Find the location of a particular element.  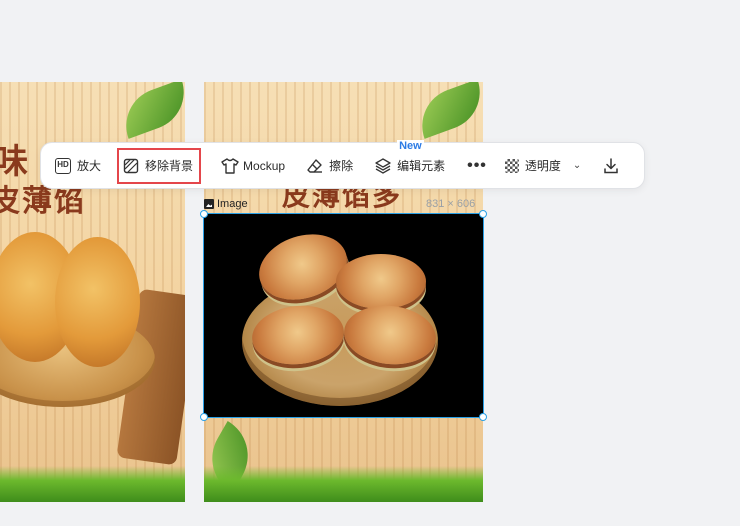

upscale-button: HD 放大 is located at coordinates (78, 166).